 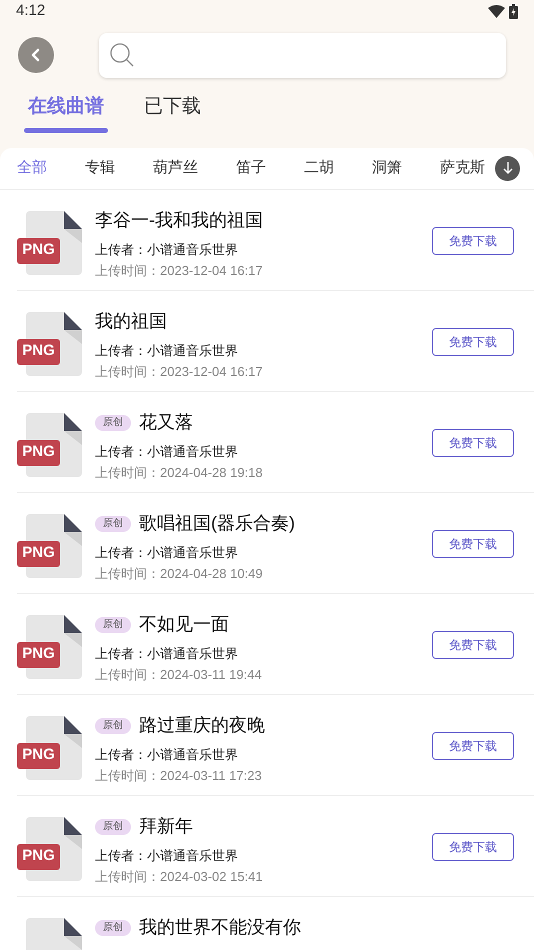 What do you see at coordinates (122, 55) in the screenshot?
I see `search-icon` at bounding box center [122, 55].